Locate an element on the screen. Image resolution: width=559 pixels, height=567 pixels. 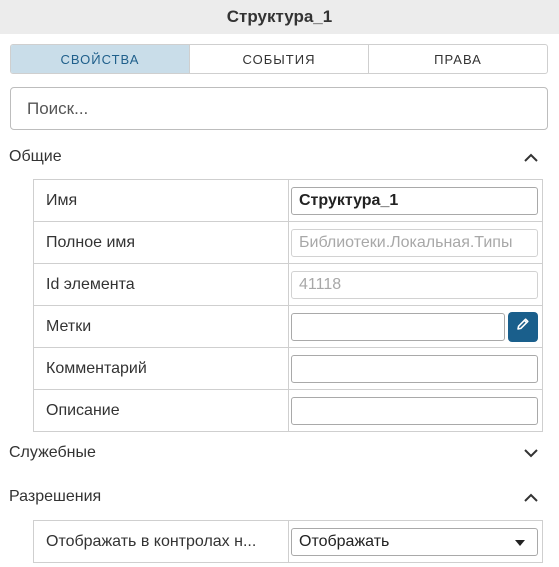
property-label: Полное имя is located at coordinates (161, 242).